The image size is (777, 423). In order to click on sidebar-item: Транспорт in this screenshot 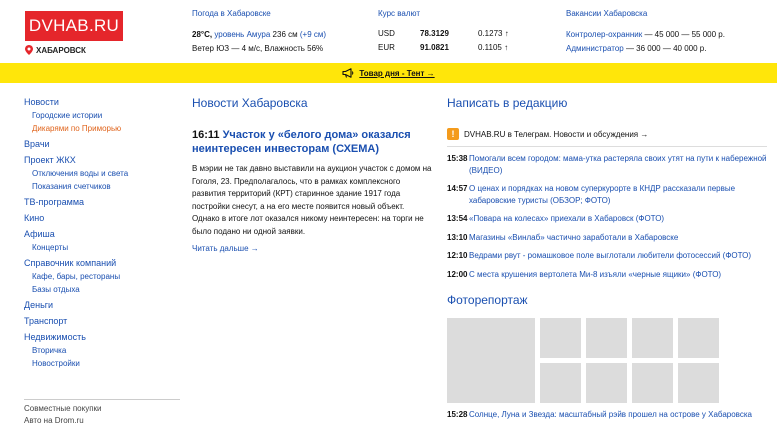, I will do `click(104, 321)`.